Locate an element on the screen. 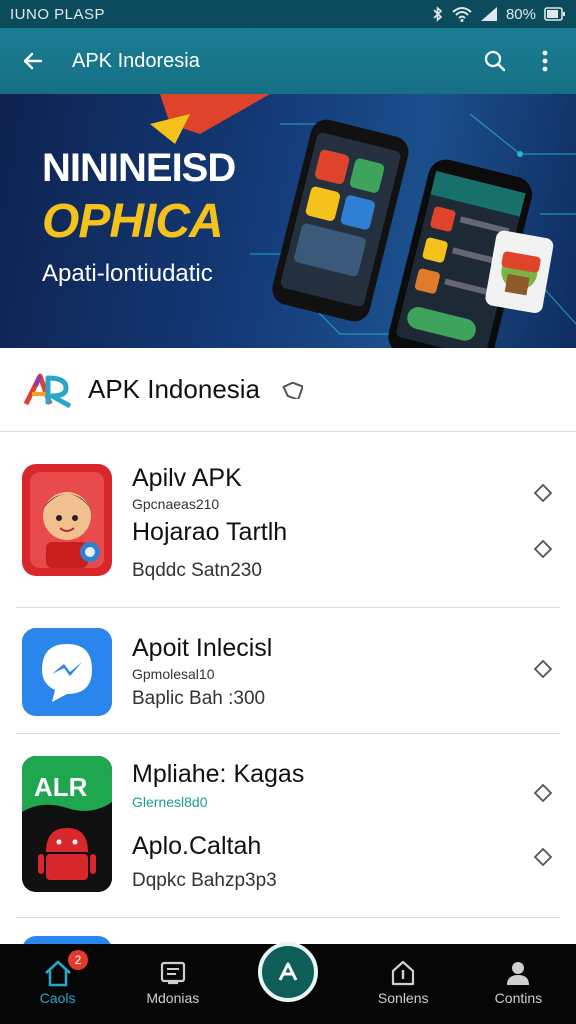 The width and height of the screenshot is (576, 1024). tab-label: Caols is located at coordinates (57, 998).